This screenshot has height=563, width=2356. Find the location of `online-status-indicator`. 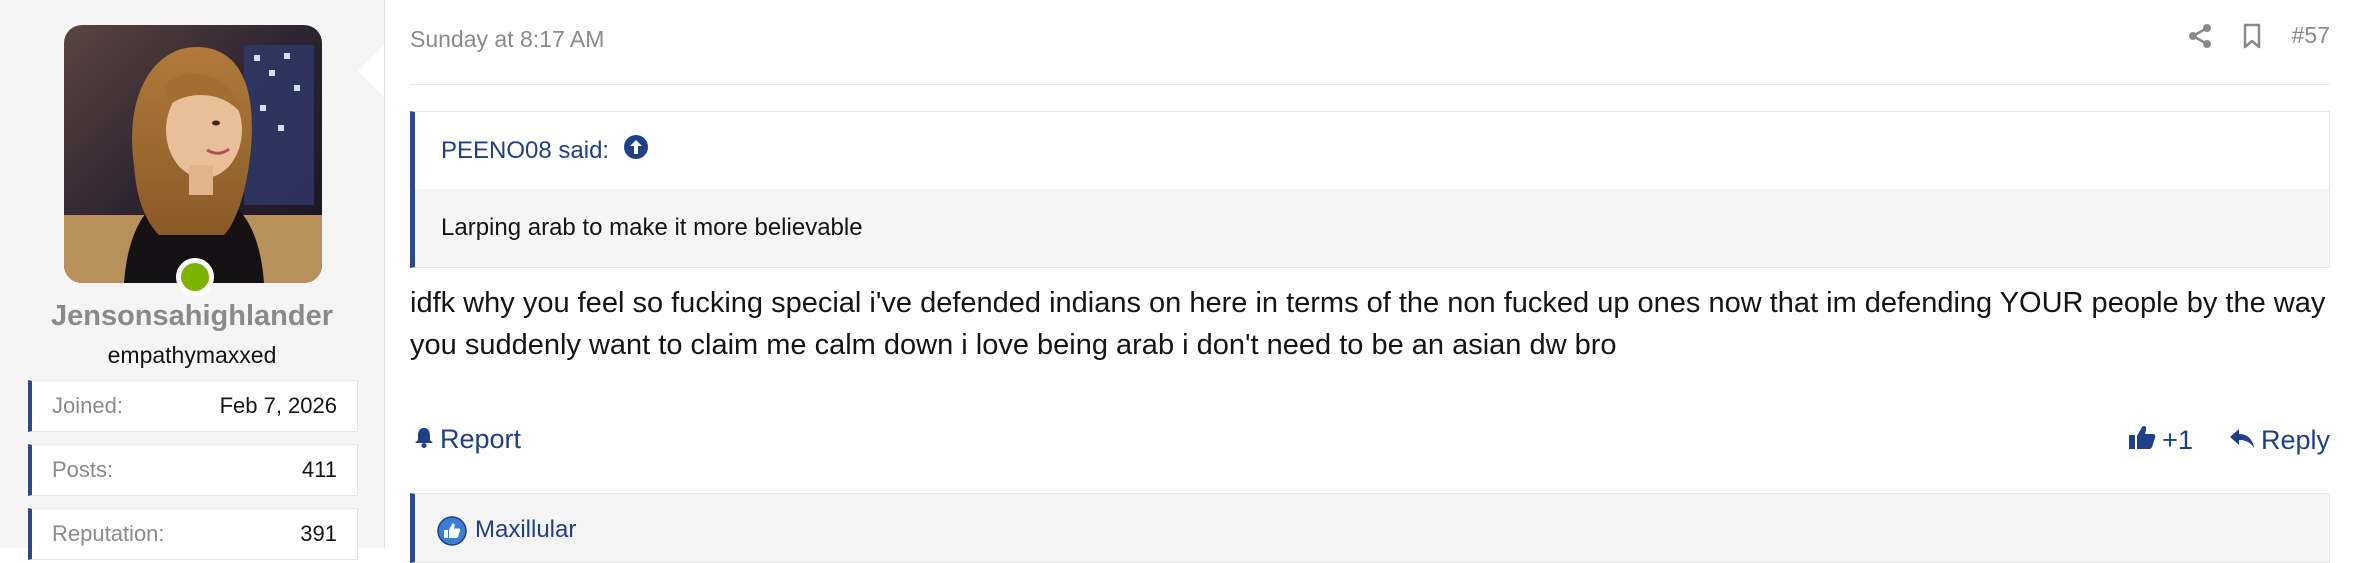

online-status-indicator is located at coordinates (195, 277).